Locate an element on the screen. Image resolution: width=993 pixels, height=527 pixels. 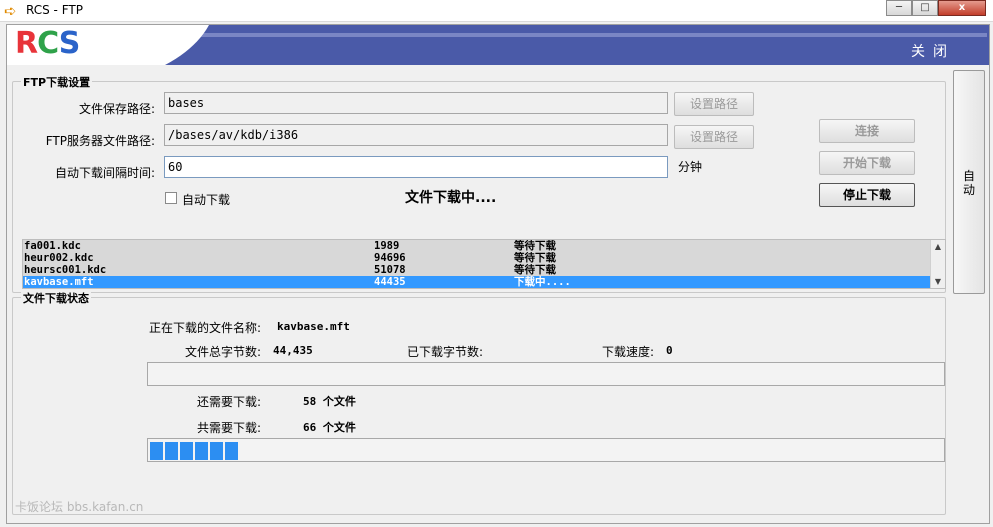
file-progress-bar is located at coordinates (546, 374).